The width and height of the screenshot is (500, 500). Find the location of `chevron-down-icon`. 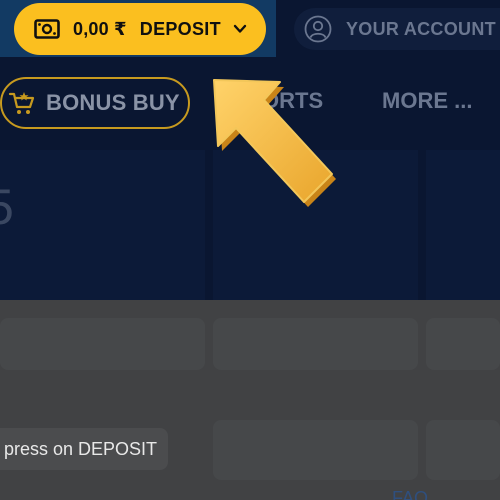

chevron-down-icon is located at coordinates (240, 28).